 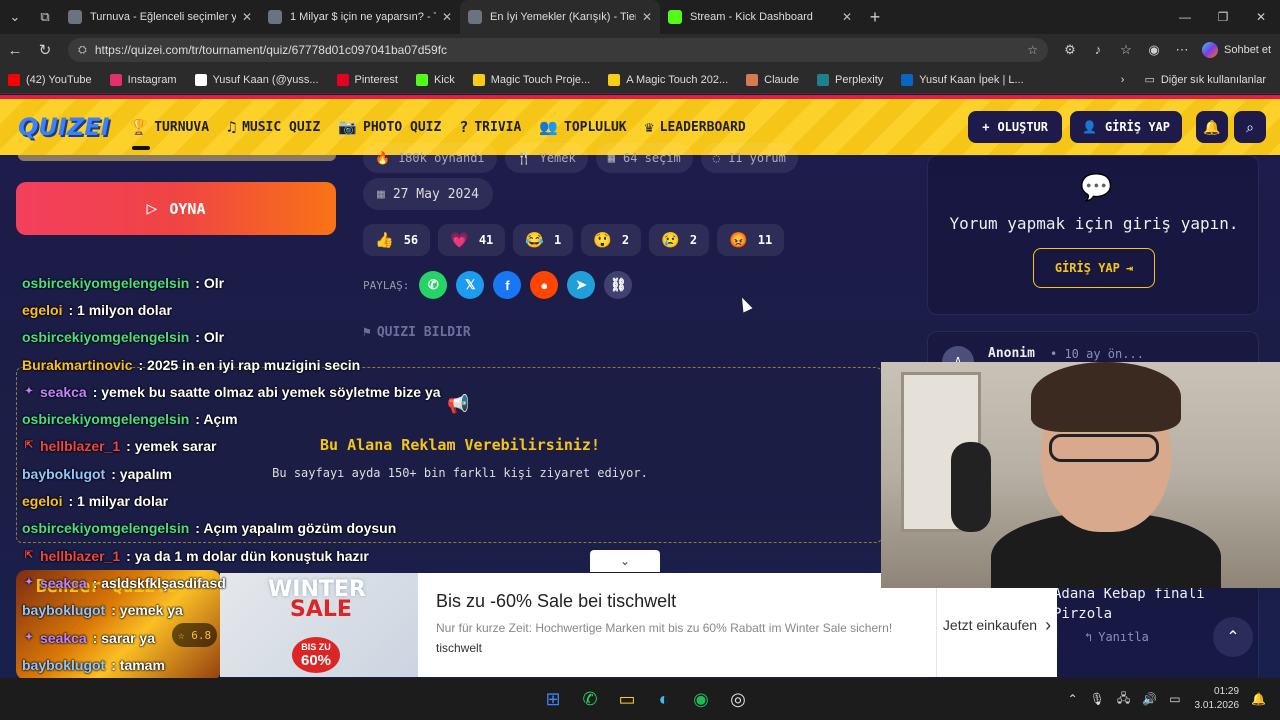 I want to click on reload-button: ↻, so click(x=45, y=50).